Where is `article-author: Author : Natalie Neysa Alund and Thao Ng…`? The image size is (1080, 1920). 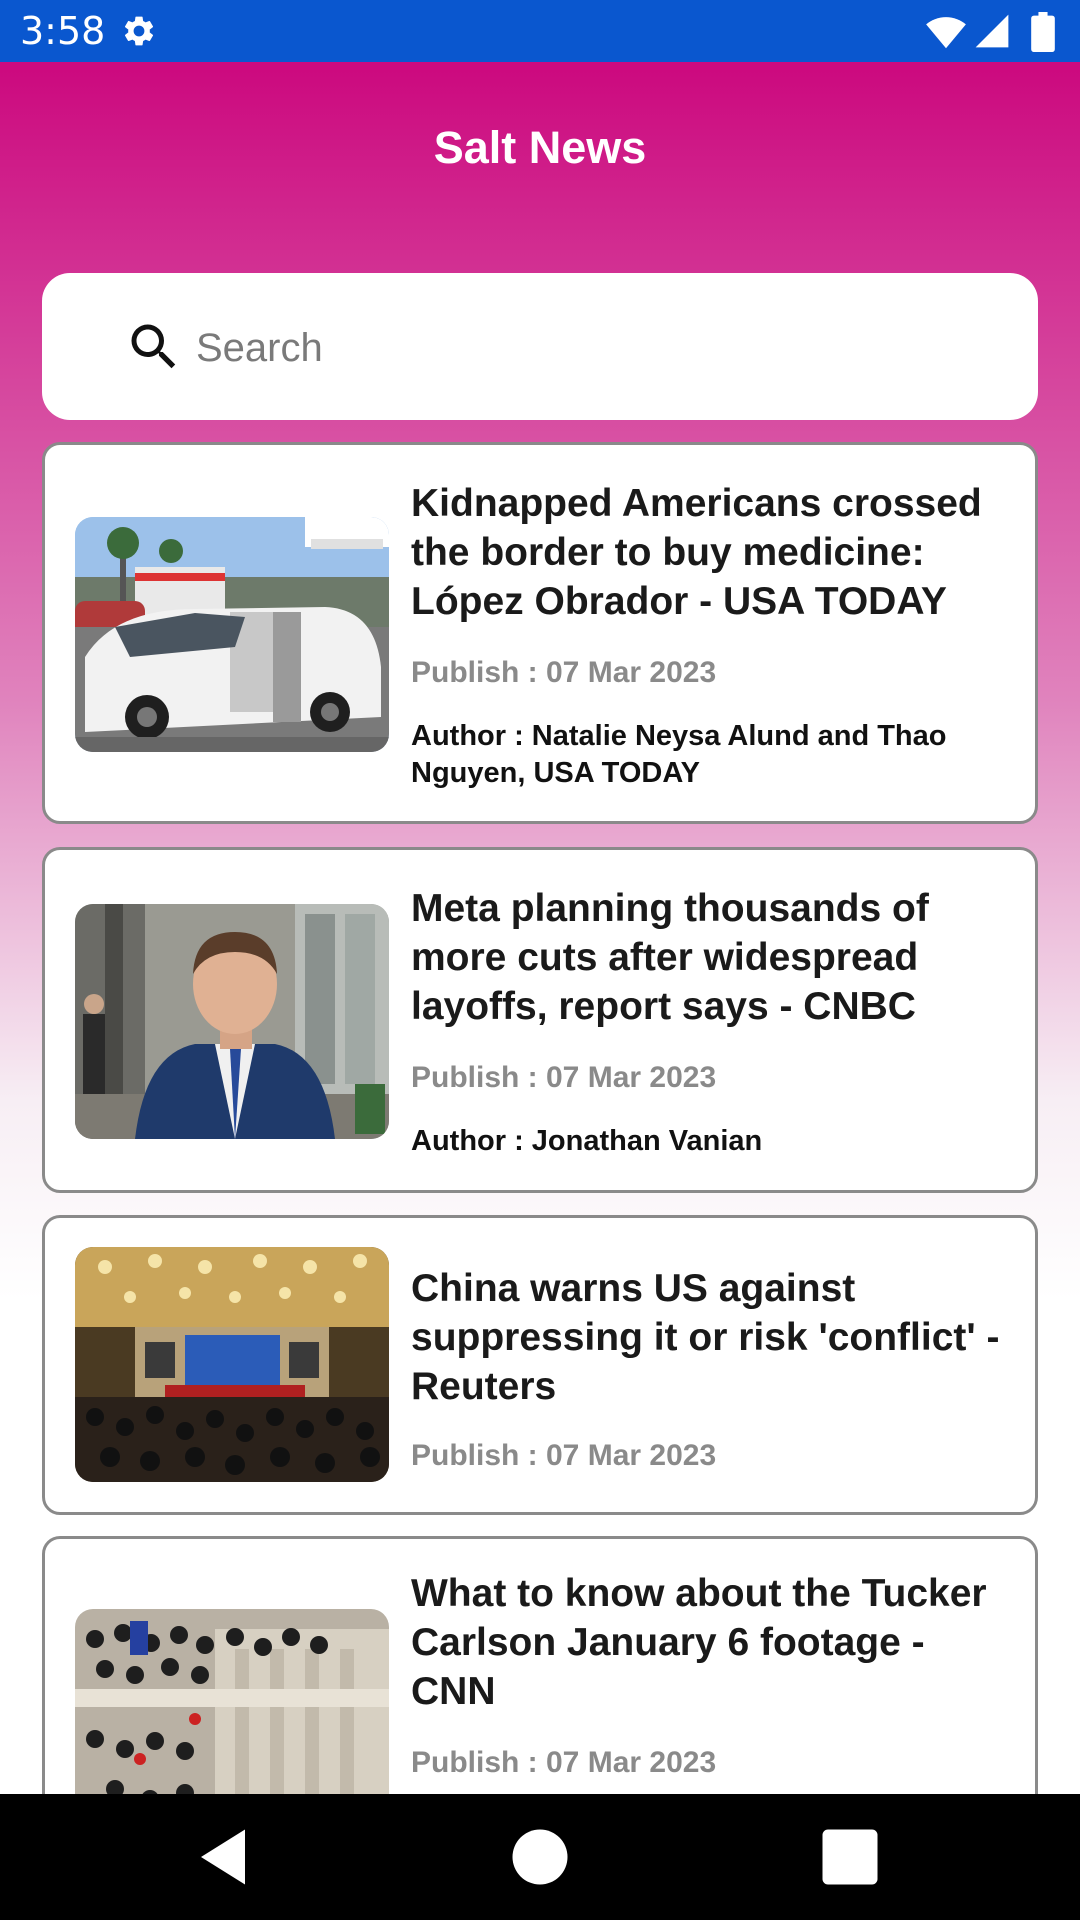
article-author: Author : Natalie Neysa Alund and Thao Ng… is located at coordinates (679, 754).